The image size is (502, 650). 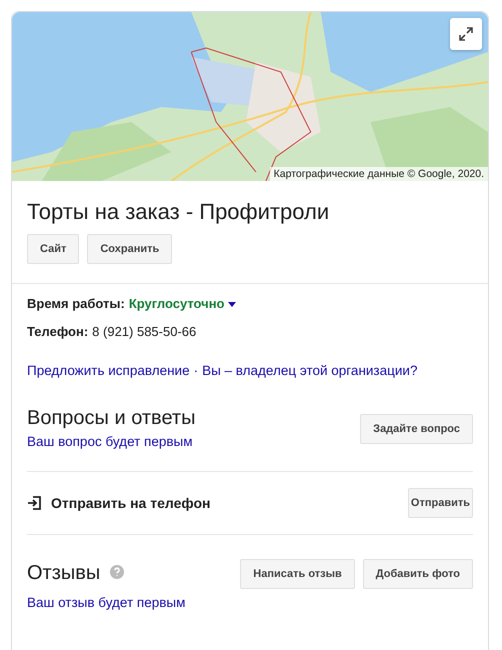 I want to click on action-button: Сохранить, so click(x=129, y=249).